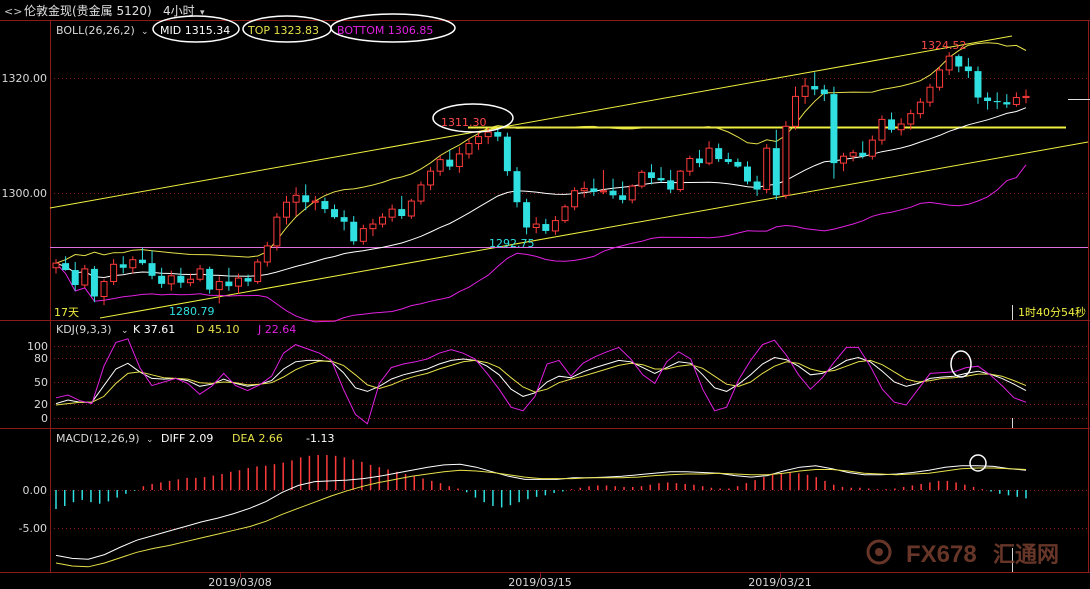  I want to click on x-tick-0308: 2019/03/08, so click(239, 582).